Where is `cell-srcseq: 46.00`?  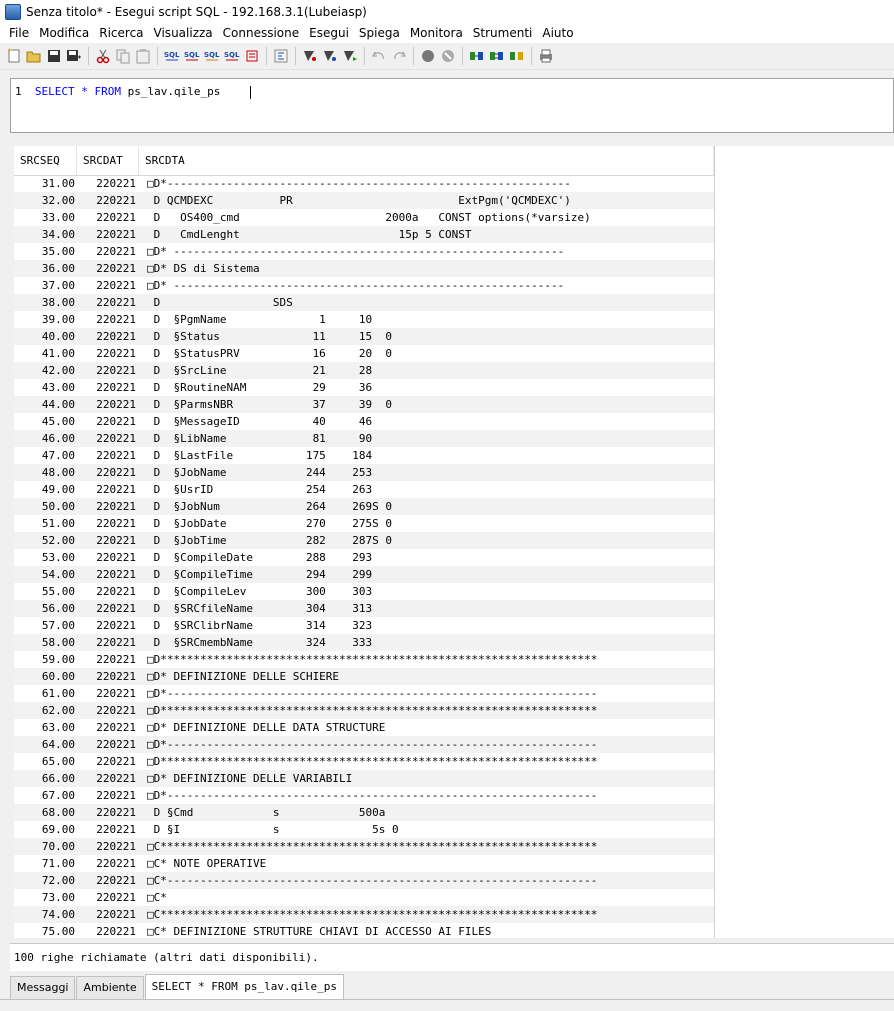
cell-srcseq: 46.00 is located at coordinates (45, 438).